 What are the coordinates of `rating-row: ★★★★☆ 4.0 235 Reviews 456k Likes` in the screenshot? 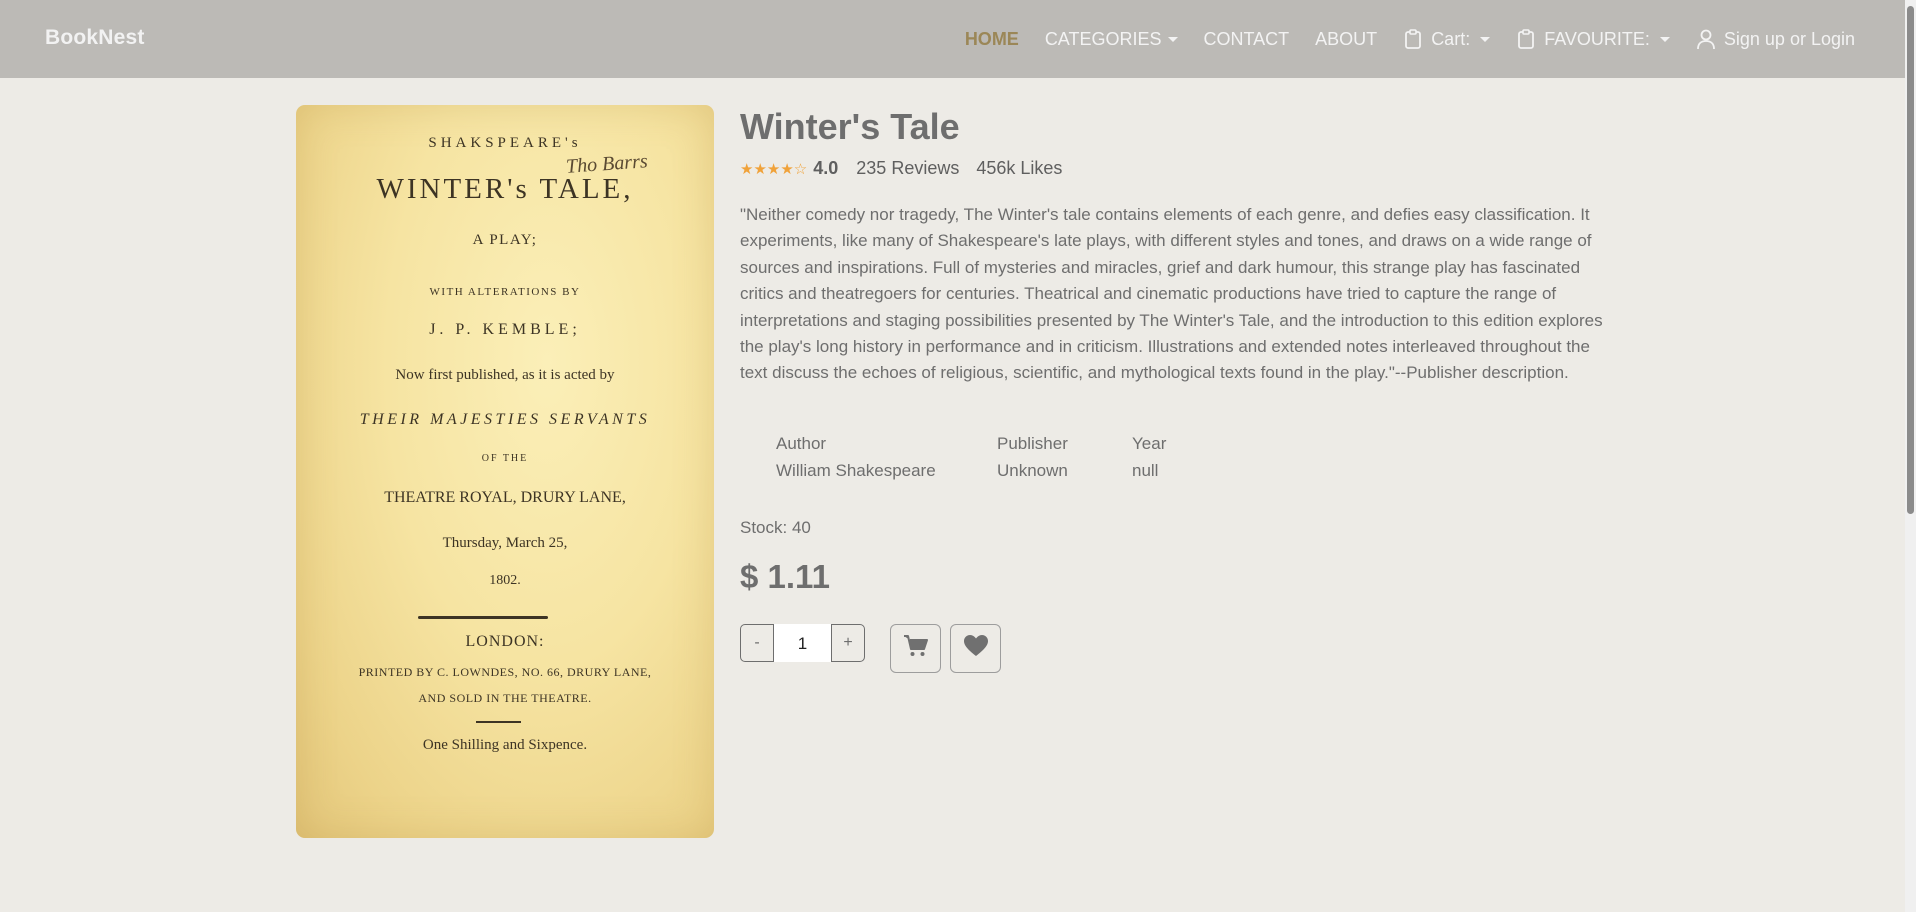 It's located at (901, 168).